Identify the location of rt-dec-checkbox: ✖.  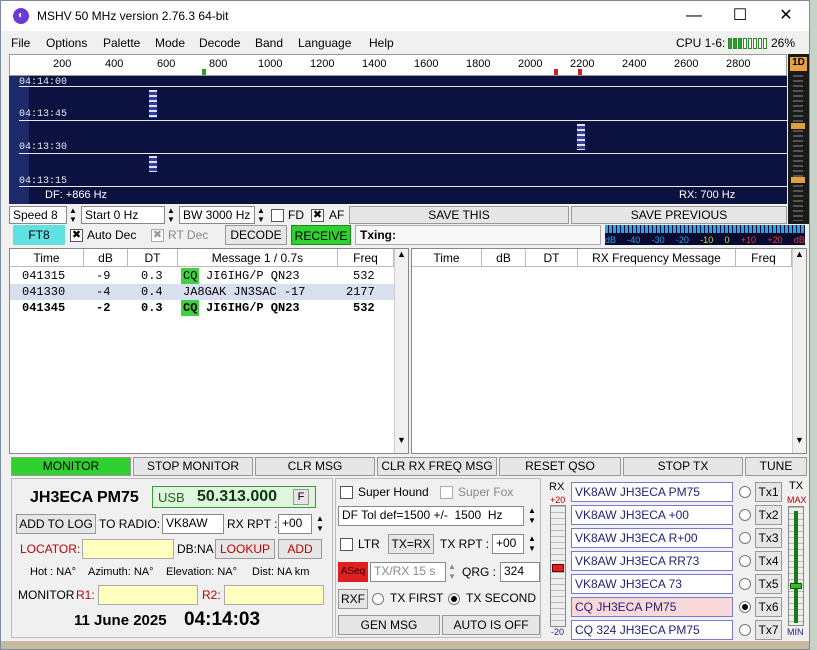
(157, 235).